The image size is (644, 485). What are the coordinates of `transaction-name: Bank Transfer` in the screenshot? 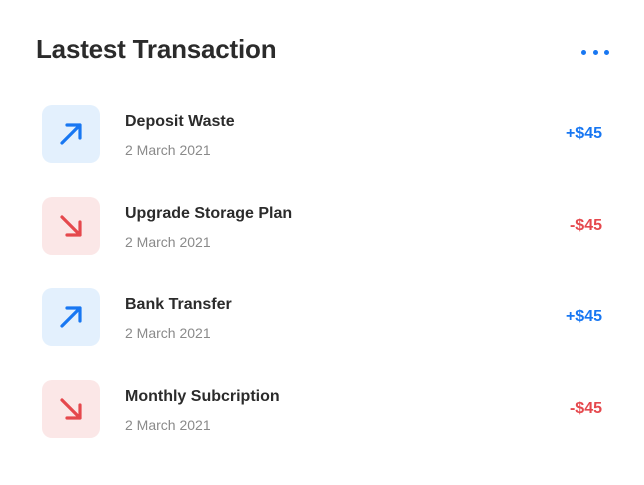 It's located at (178, 304).